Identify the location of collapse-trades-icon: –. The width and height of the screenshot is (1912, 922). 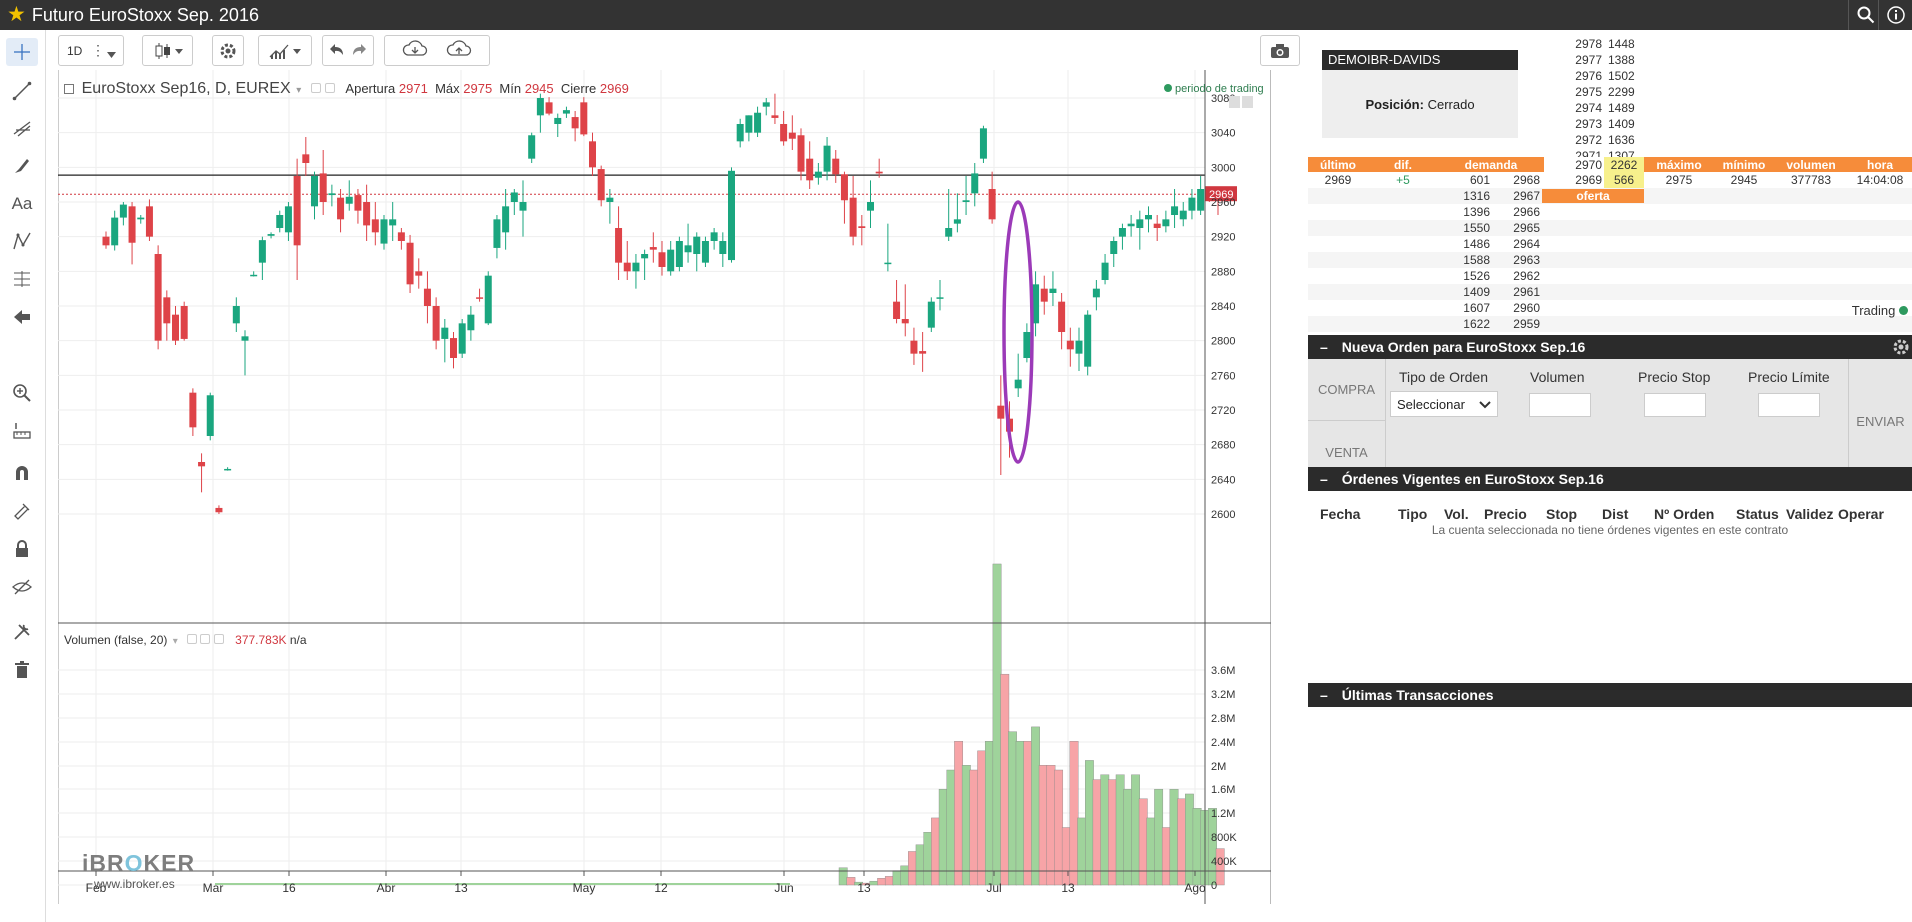
(1324, 695).